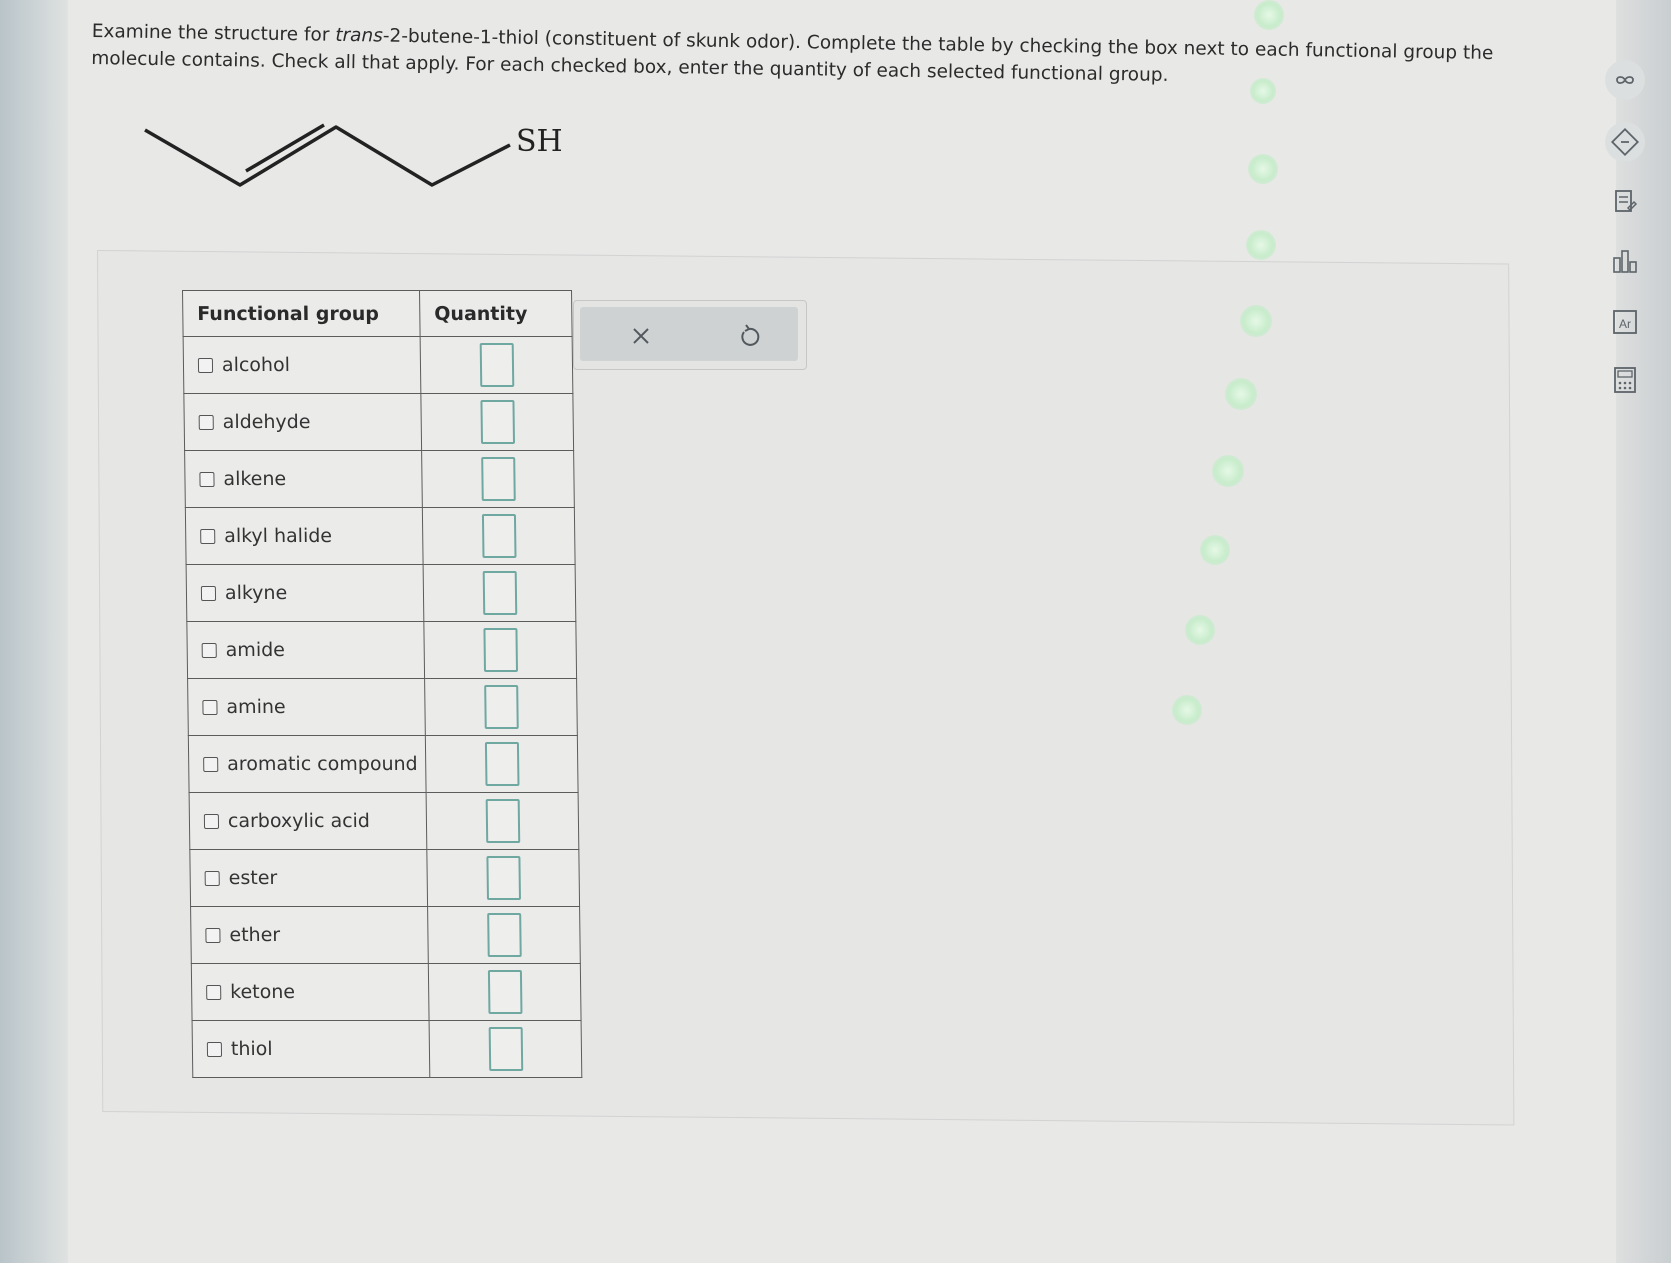 Image resolution: width=1671 pixels, height=1263 pixels. Describe the element at coordinates (359, 35) in the screenshot. I see `question-italic: trans` at that location.